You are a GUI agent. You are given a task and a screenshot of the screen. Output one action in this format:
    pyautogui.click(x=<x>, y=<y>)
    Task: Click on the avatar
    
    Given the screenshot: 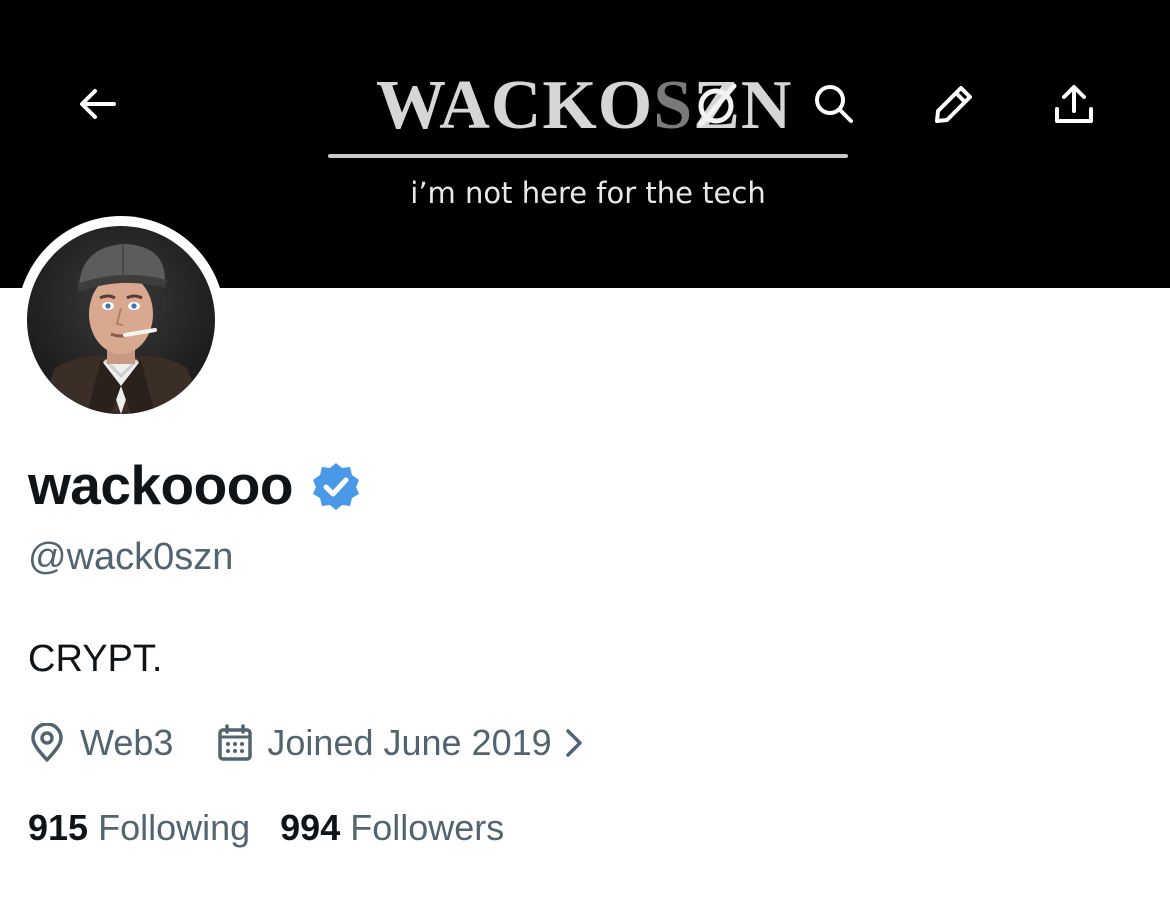 What is the action you would take?
    pyautogui.click(x=121, y=320)
    